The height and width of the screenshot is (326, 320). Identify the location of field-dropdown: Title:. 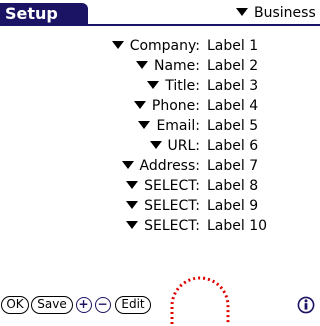
(173, 86).